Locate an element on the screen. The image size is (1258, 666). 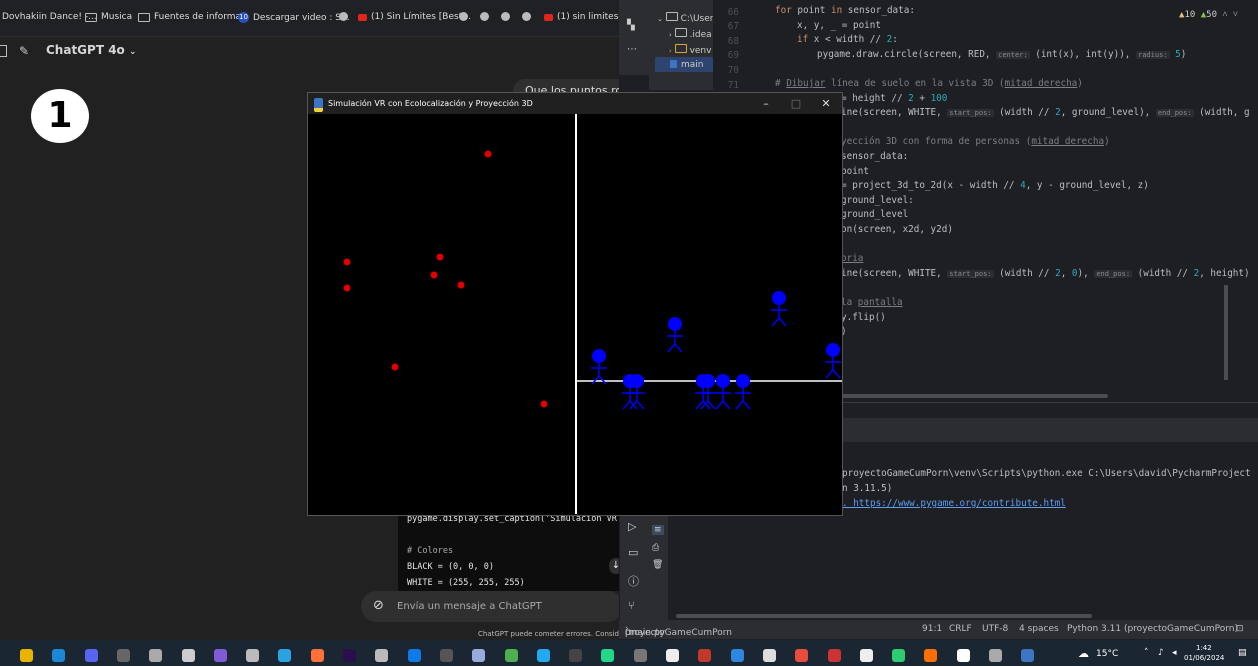
folder-icon is located at coordinates (680, 48).